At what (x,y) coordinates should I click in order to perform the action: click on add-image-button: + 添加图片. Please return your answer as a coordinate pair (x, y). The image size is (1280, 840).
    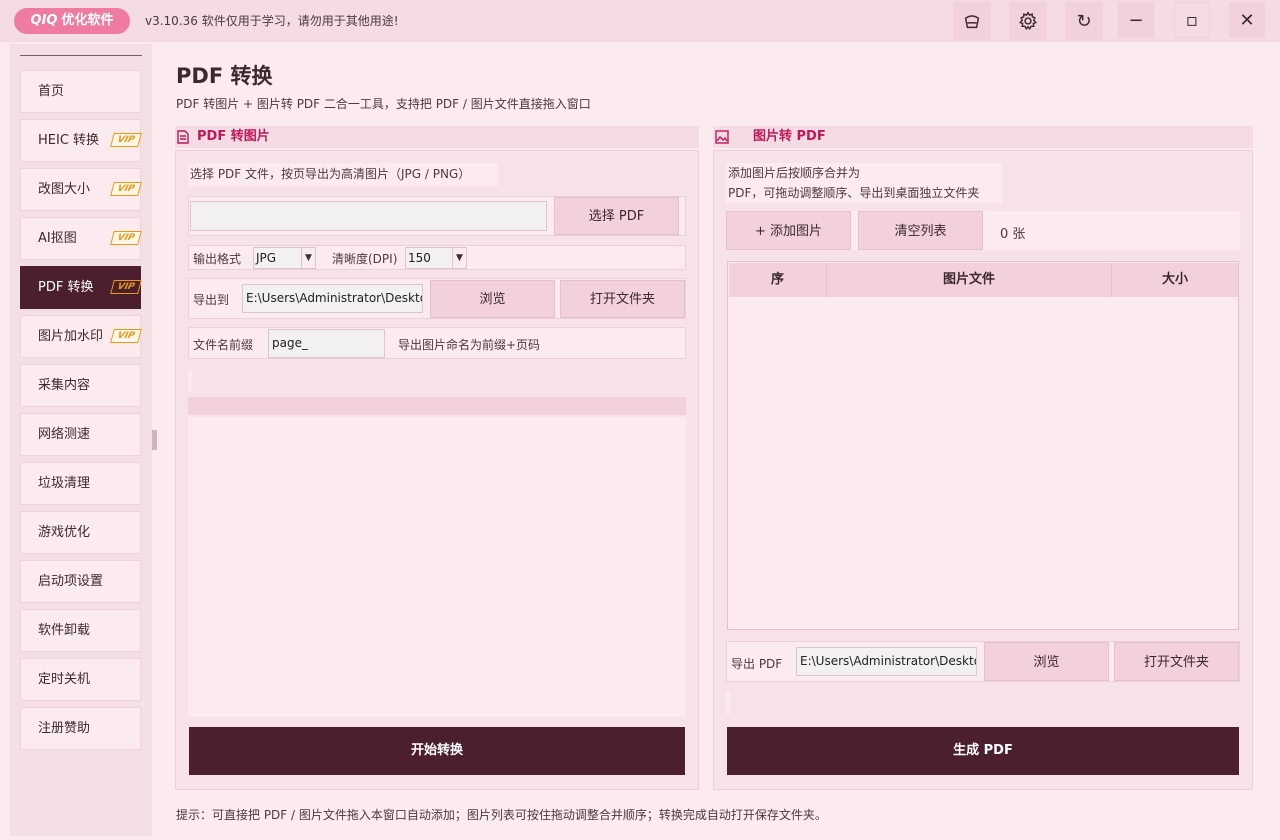
    Looking at the image, I should click on (788, 230).